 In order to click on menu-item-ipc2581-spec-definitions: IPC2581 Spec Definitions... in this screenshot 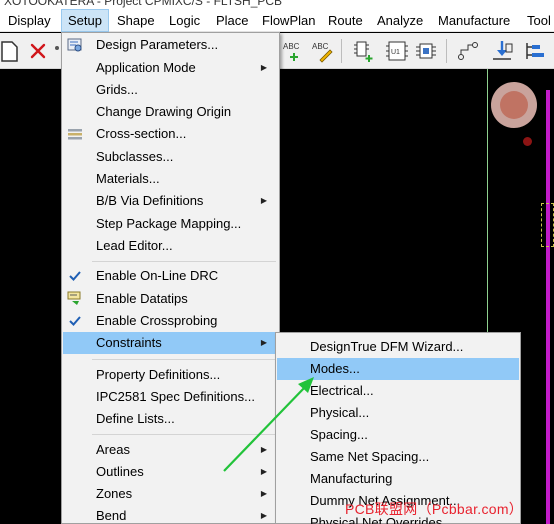, I will do `click(171, 397)`.